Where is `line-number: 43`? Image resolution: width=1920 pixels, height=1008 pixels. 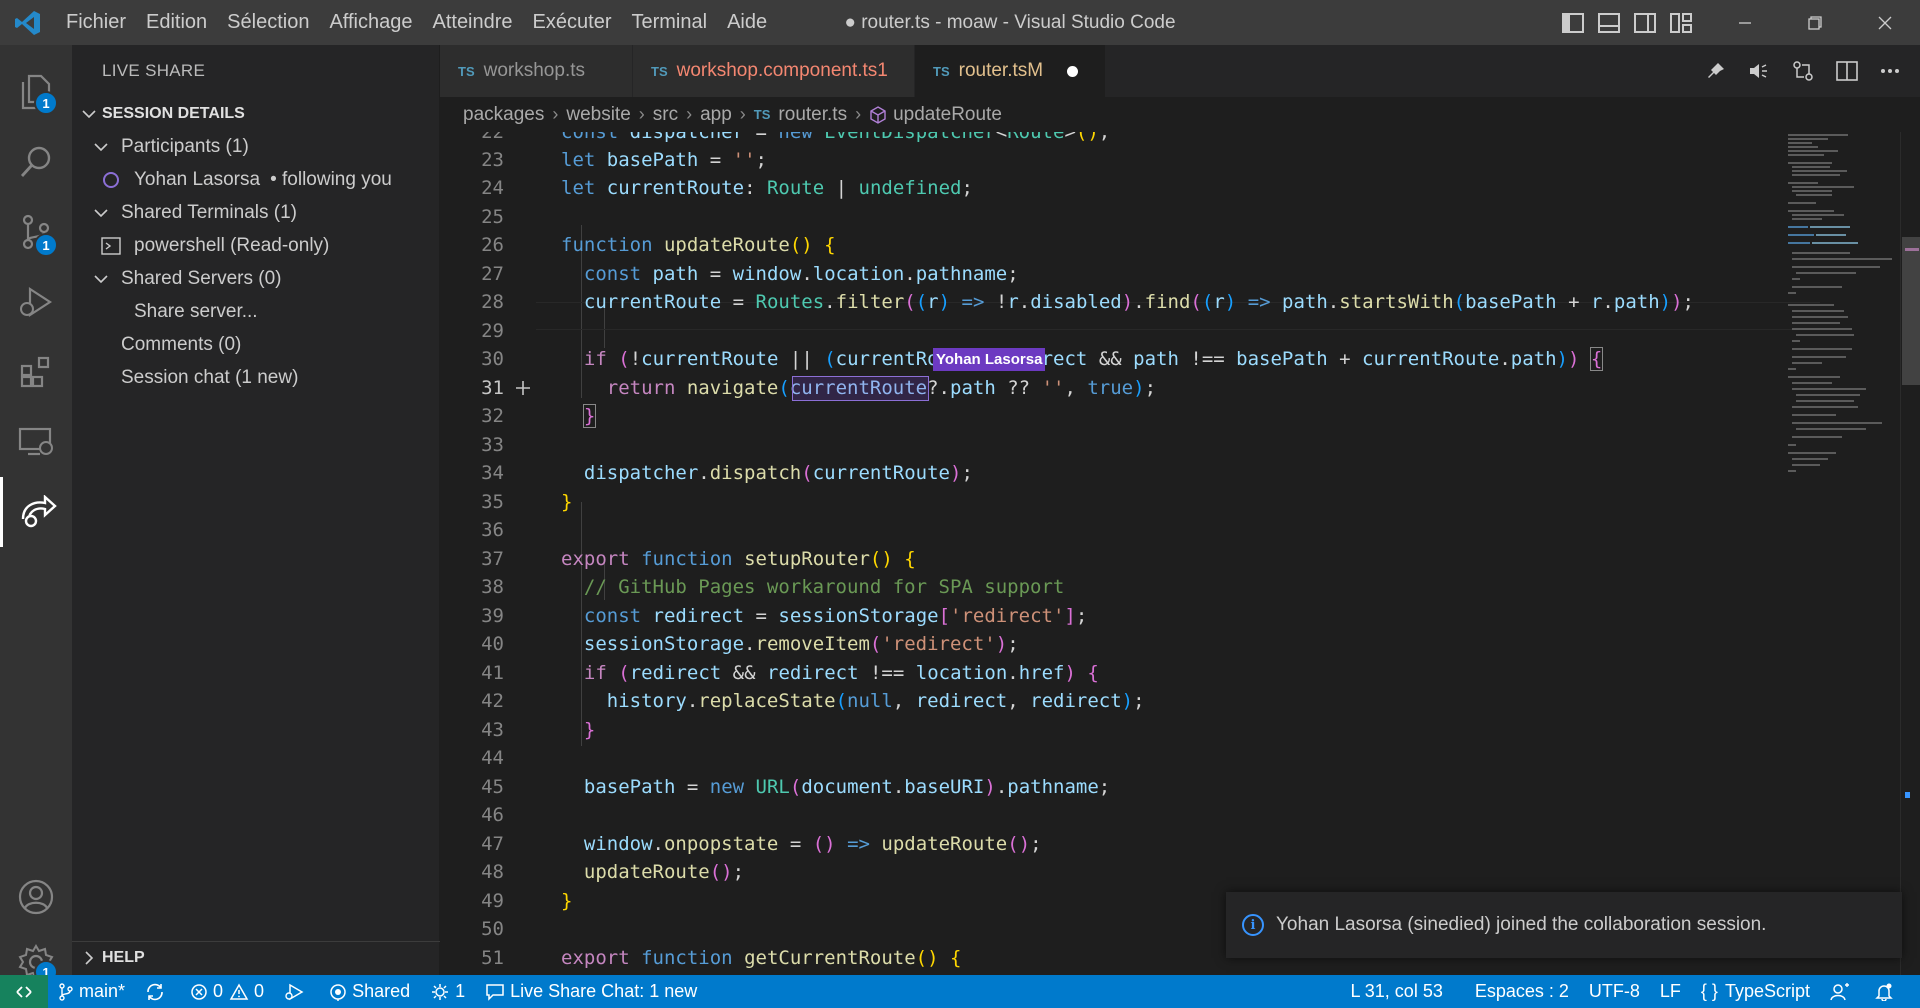
line-number: 43 is located at coordinates (492, 730).